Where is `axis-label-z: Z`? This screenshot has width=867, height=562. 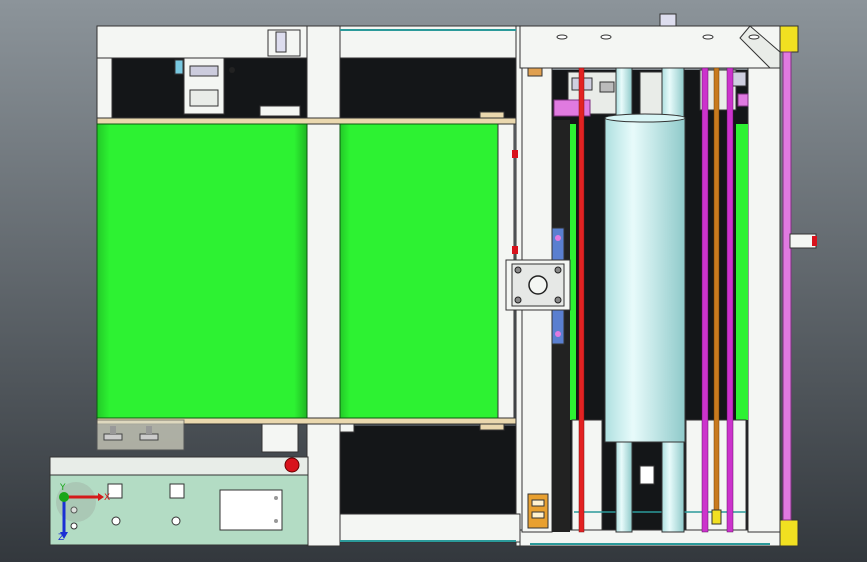
axis-label-z: Z is located at coordinates (61, 538).